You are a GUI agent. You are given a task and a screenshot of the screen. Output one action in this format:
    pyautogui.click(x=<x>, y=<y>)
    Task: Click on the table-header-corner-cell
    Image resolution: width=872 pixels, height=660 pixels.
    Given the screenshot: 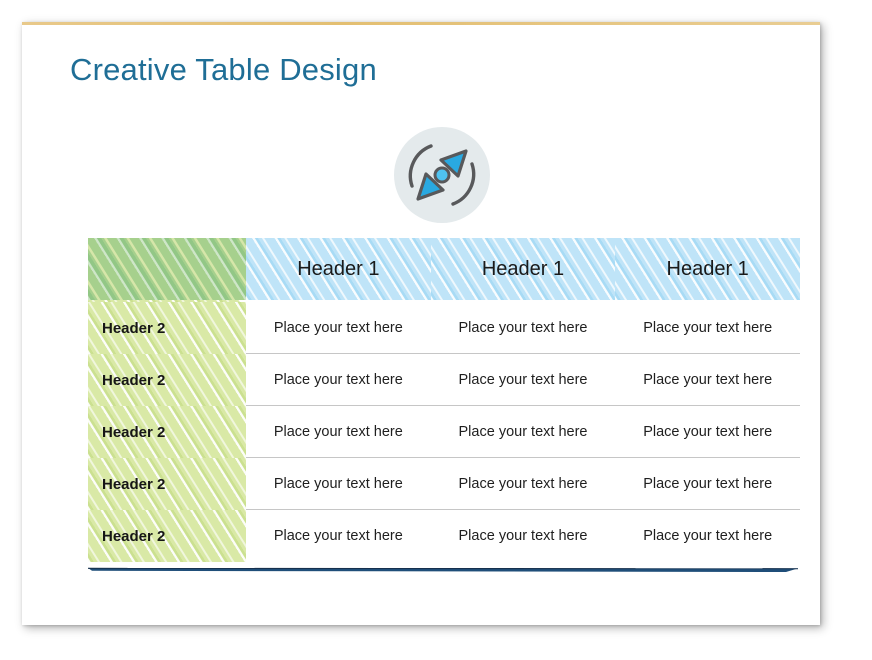 What is the action you would take?
    pyautogui.click(x=167, y=269)
    